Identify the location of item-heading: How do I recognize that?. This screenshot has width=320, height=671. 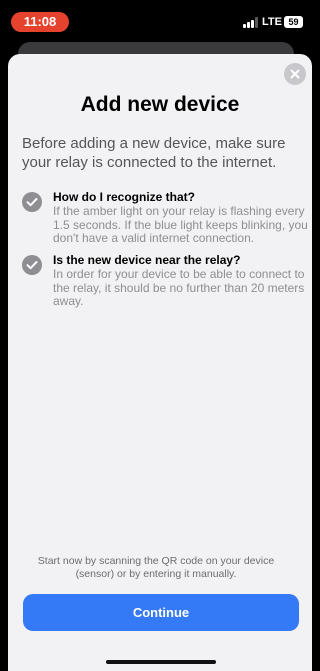
(124, 197).